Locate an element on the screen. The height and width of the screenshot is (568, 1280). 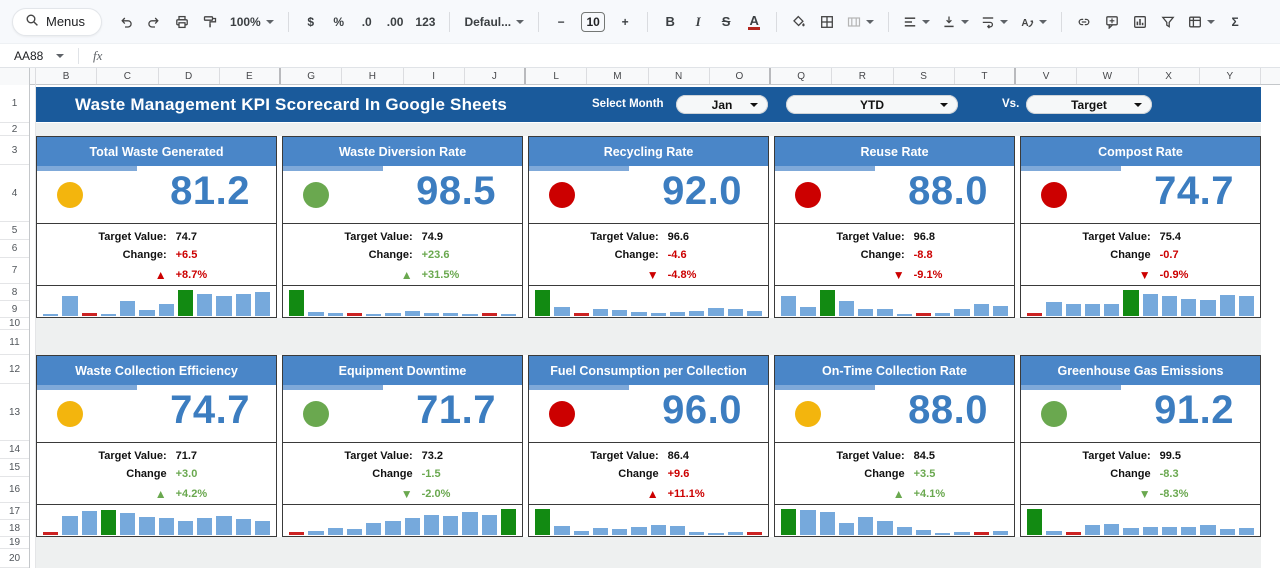
column-header-W: W is located at coordinates (1108, 76).